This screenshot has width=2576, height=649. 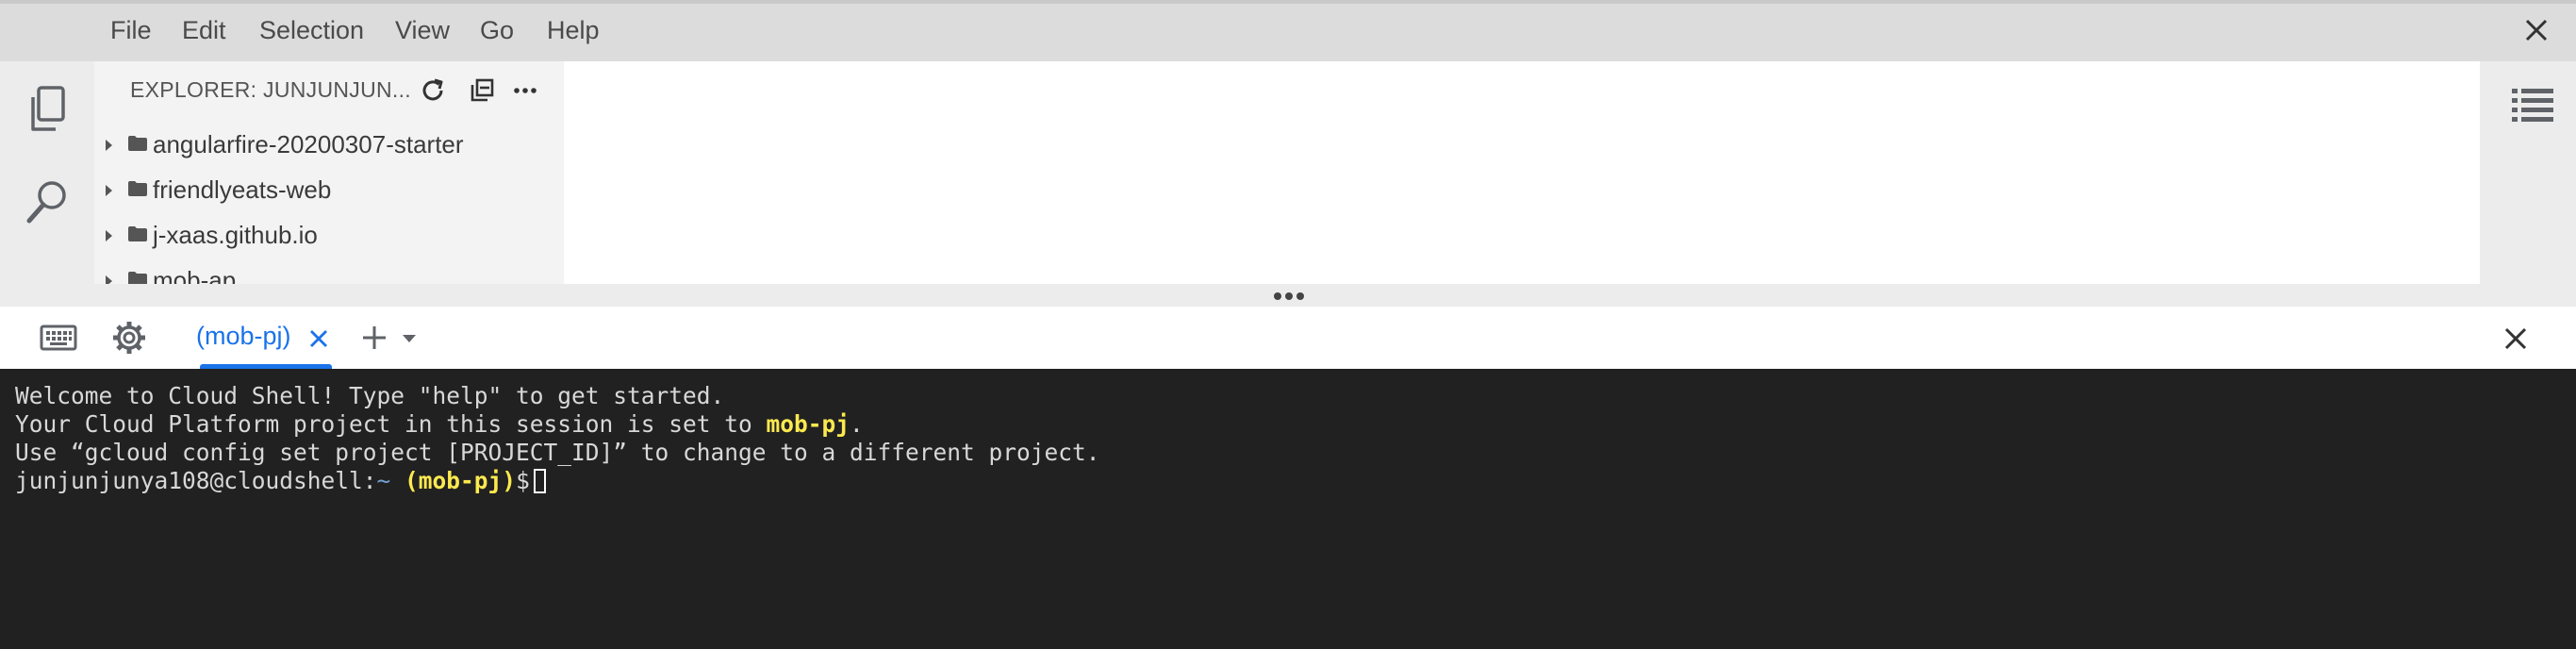 I want to click on menu-file: File, so click(x=131, y=31).